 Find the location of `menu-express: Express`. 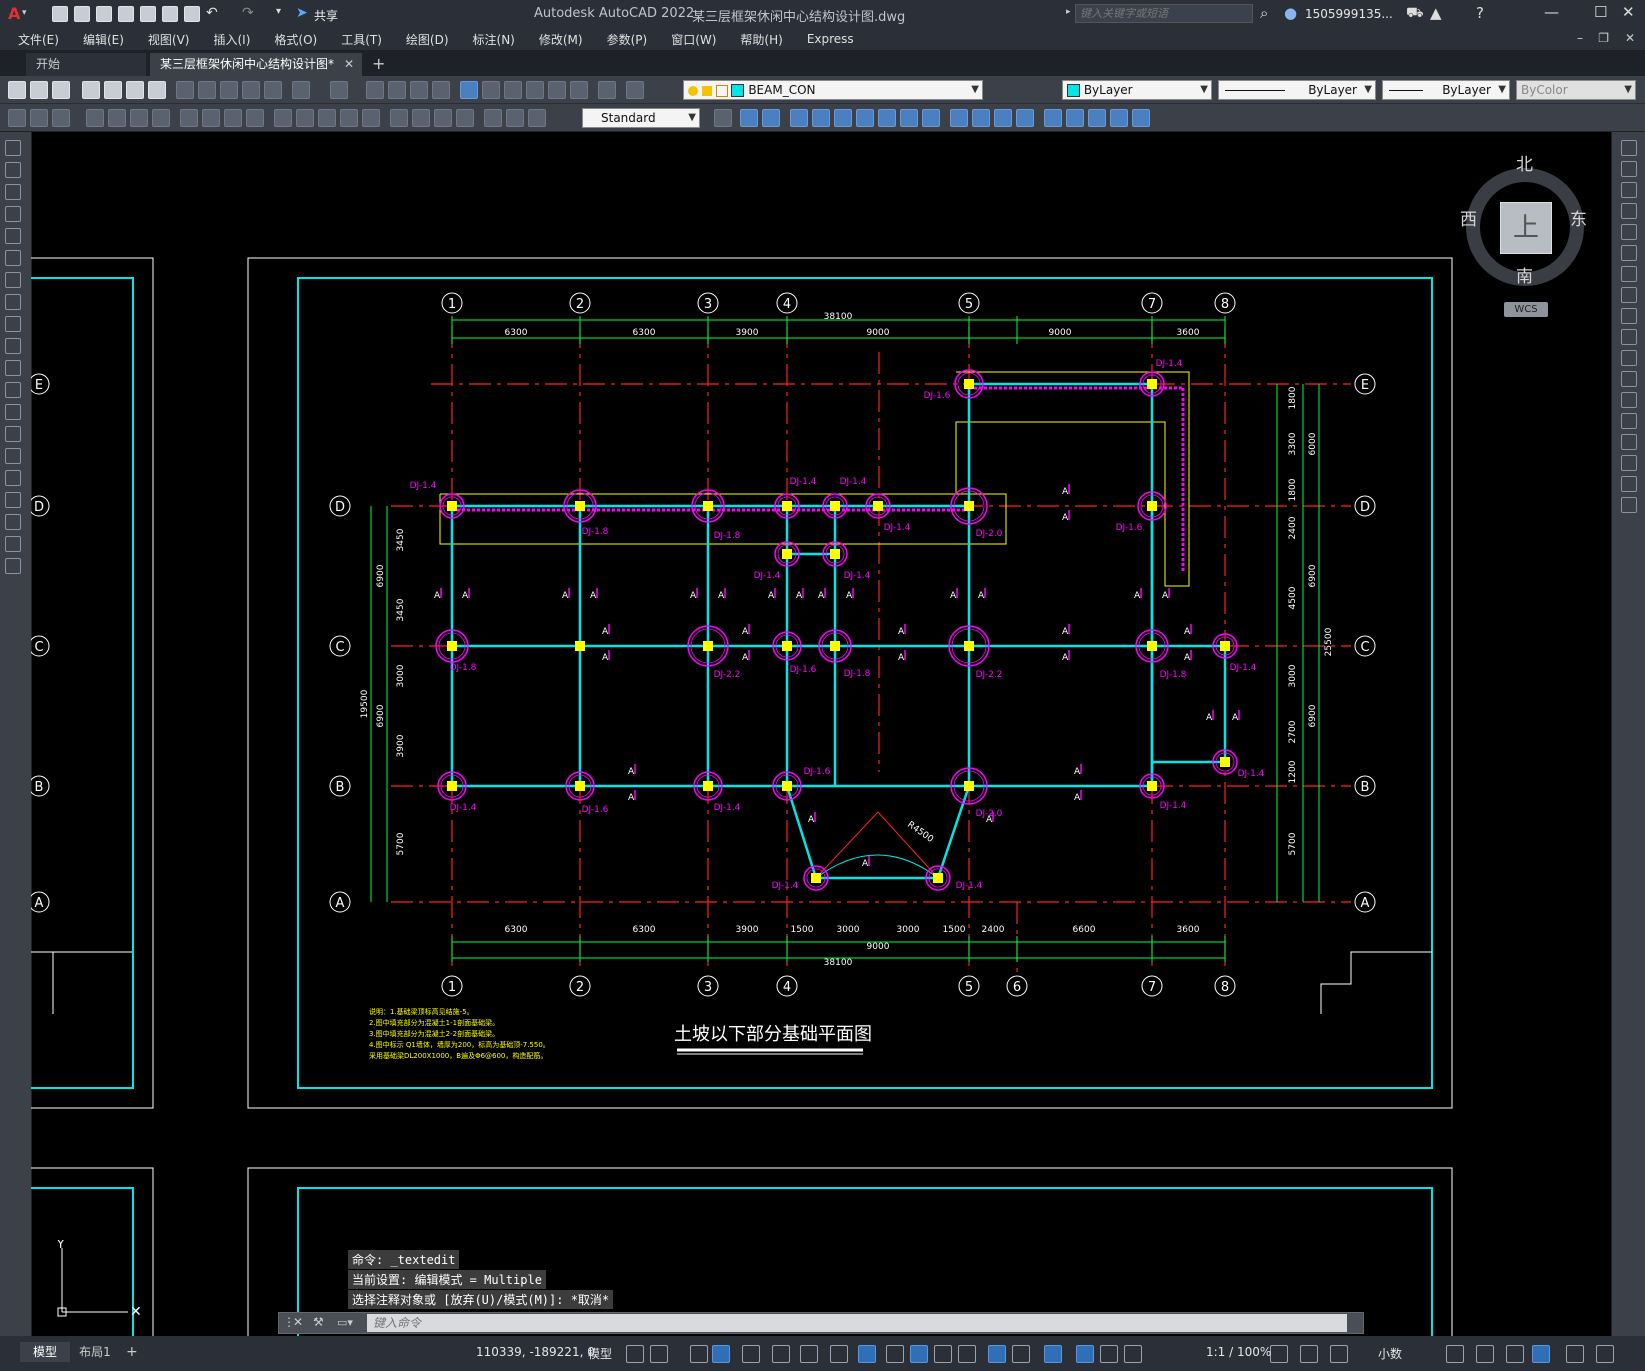

menu-express: Express is located at coordinates (830, 39).